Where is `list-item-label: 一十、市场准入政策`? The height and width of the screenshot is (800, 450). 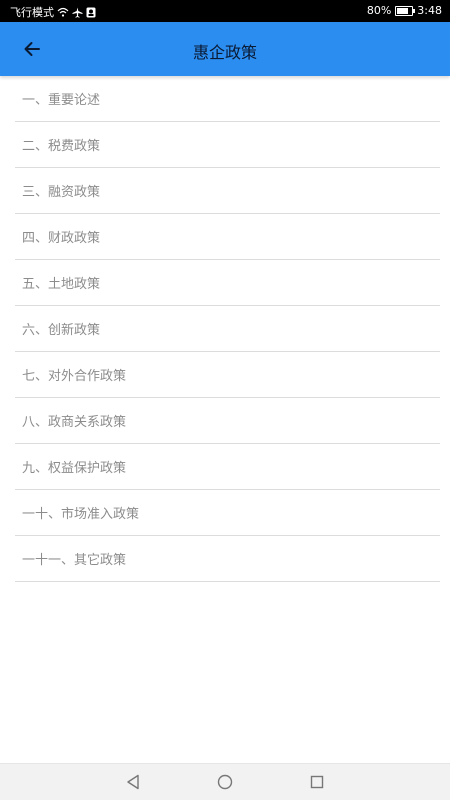 list-item-label: 一十、市场准入政策 is located at coordinates (81, 514).